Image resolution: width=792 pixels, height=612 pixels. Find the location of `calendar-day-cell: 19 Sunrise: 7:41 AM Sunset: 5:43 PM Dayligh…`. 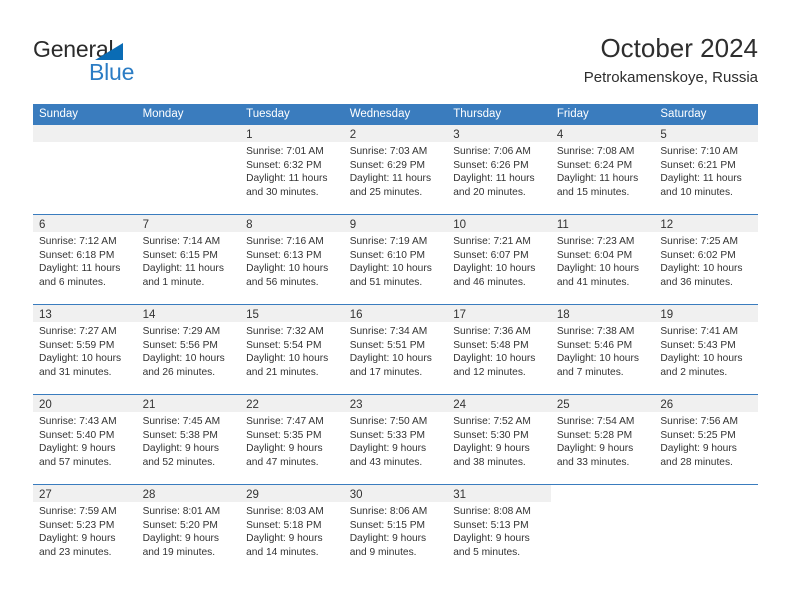

calendar-day-cell: 19 Sunrise: 7:41 AM Sunset: 5:43 PM Dayligh… is located at coordinates (706, 349).